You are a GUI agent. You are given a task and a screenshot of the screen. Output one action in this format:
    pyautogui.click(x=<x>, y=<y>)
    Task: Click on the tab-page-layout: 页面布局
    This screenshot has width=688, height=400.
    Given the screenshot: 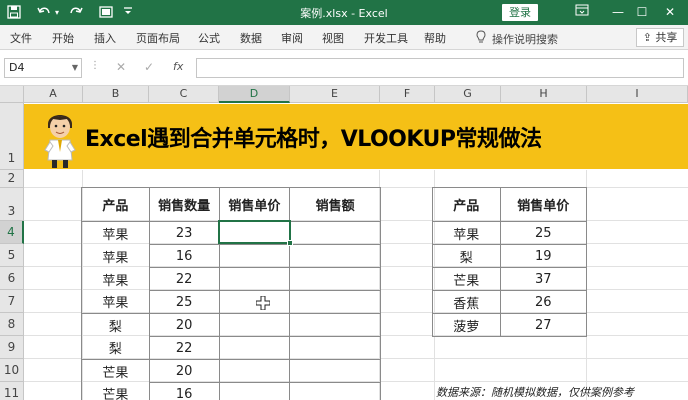 What is the action you would take?
    pyautogui.click(x=158, y=38)
    